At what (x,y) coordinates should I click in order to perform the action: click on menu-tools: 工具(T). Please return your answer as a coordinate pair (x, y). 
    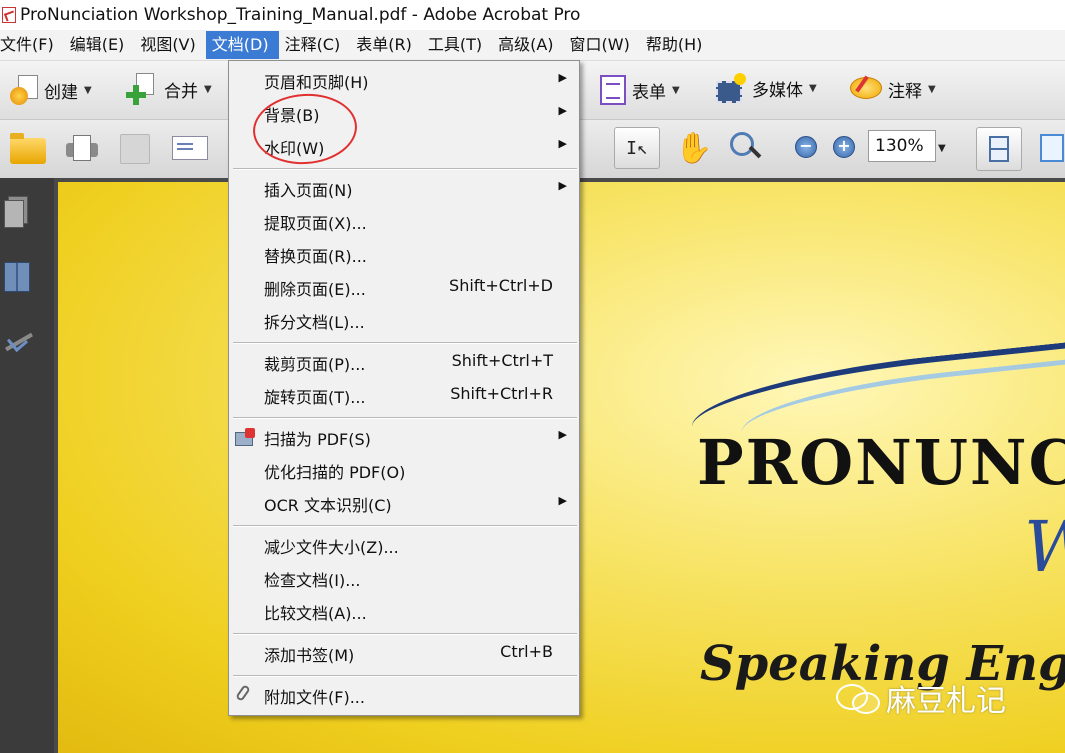
    Looking at the image, I should click on (457, 45).